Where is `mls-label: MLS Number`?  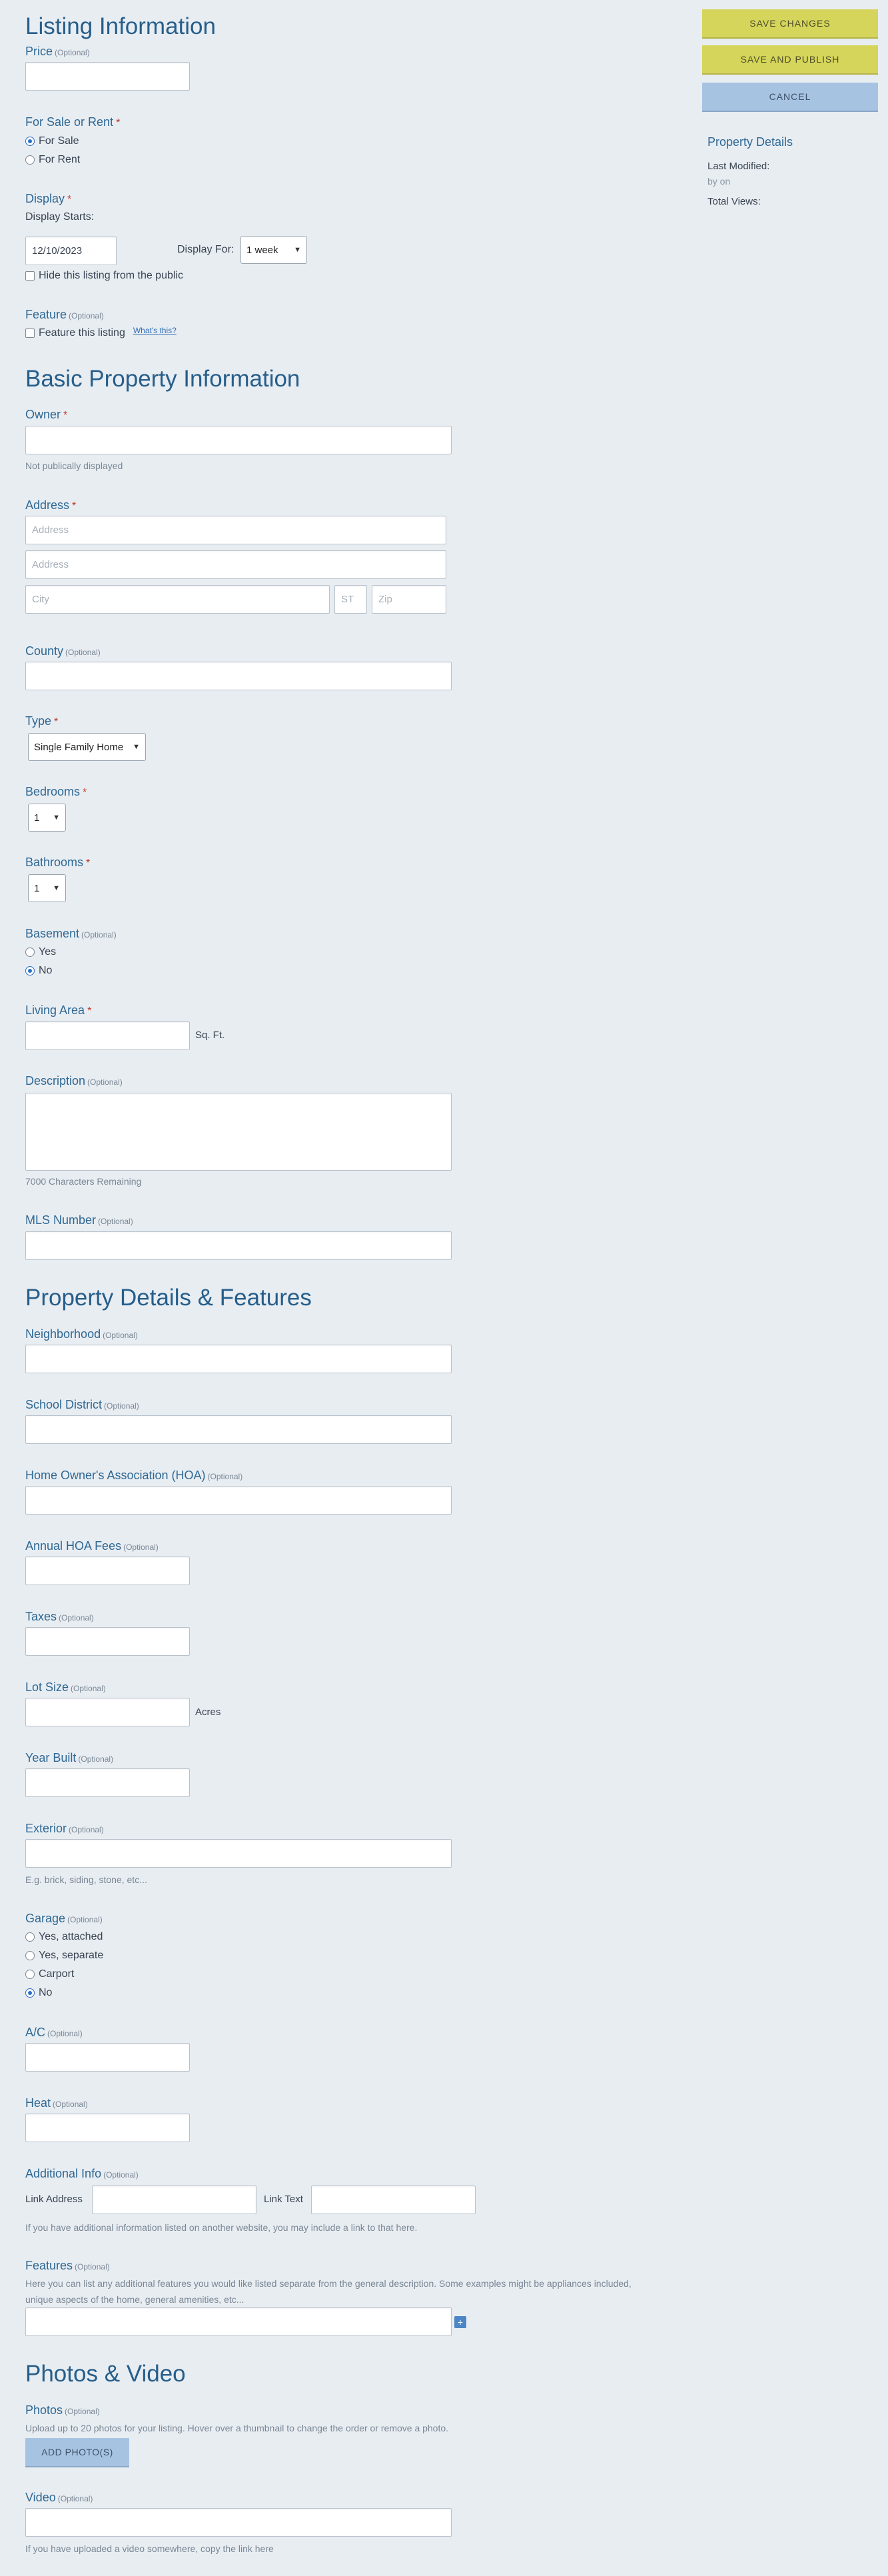
mls-label: MLS Number is located at coordinates (61, 1220).